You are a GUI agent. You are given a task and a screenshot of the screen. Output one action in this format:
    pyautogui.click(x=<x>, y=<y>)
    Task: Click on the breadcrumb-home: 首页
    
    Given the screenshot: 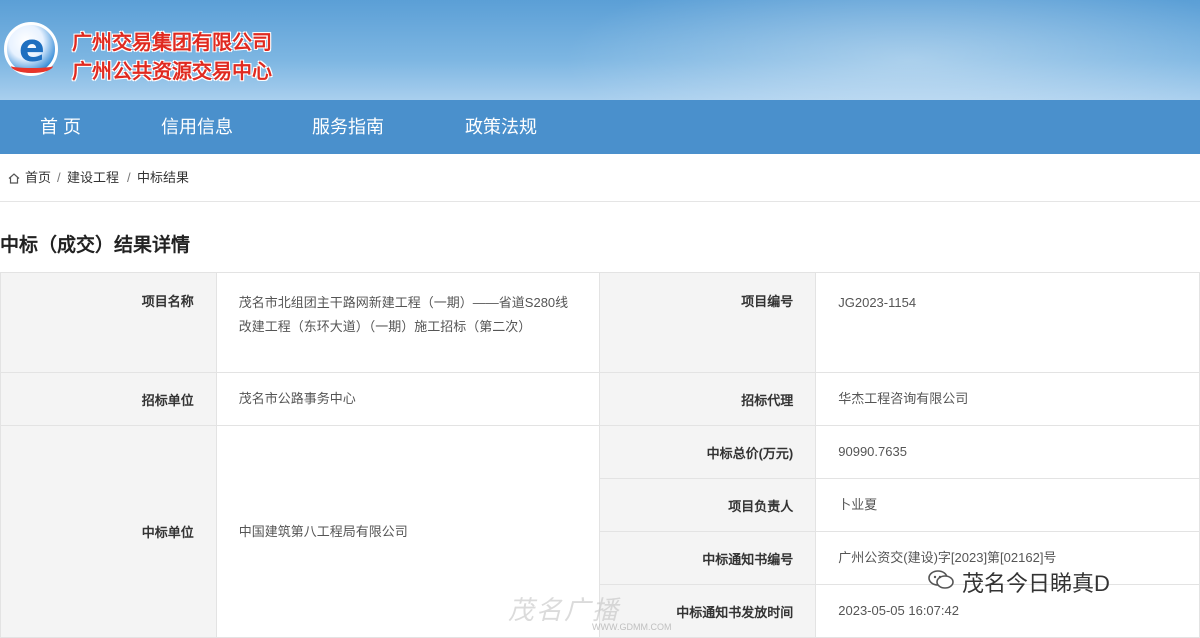 What is the action you would take?
    pyautogui.click(x=38, y=178)
    